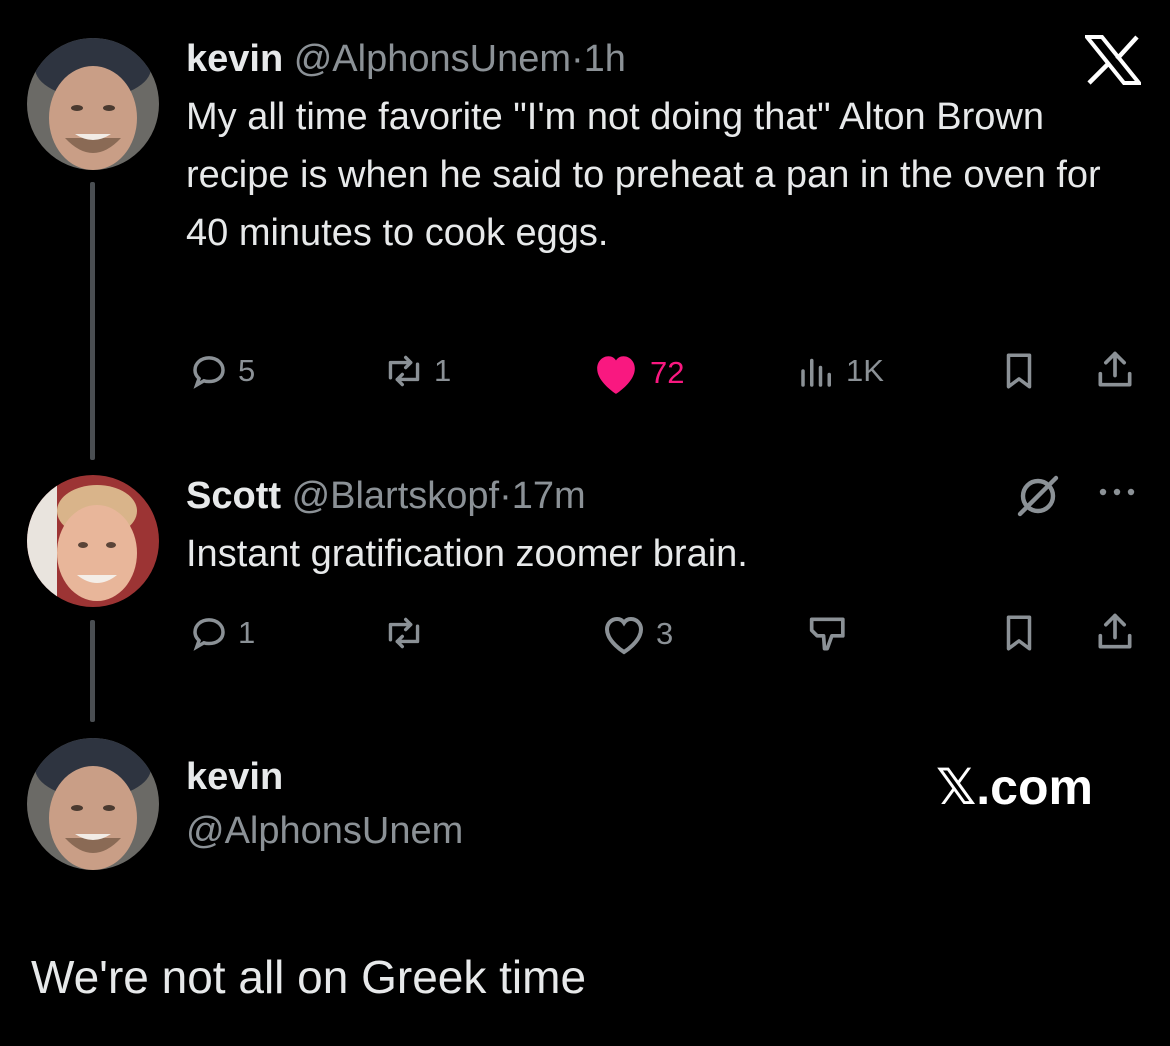 This screenshot has width=1170, height=1046. I want to click on tweet2-reply-button: 1, so click(221, 633).